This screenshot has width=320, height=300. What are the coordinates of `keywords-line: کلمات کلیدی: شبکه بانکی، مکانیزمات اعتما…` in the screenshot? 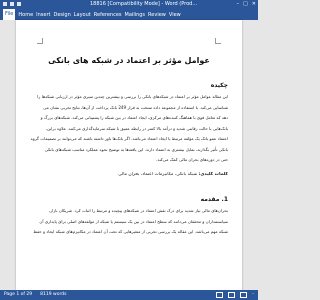 It's located at (129, 174).